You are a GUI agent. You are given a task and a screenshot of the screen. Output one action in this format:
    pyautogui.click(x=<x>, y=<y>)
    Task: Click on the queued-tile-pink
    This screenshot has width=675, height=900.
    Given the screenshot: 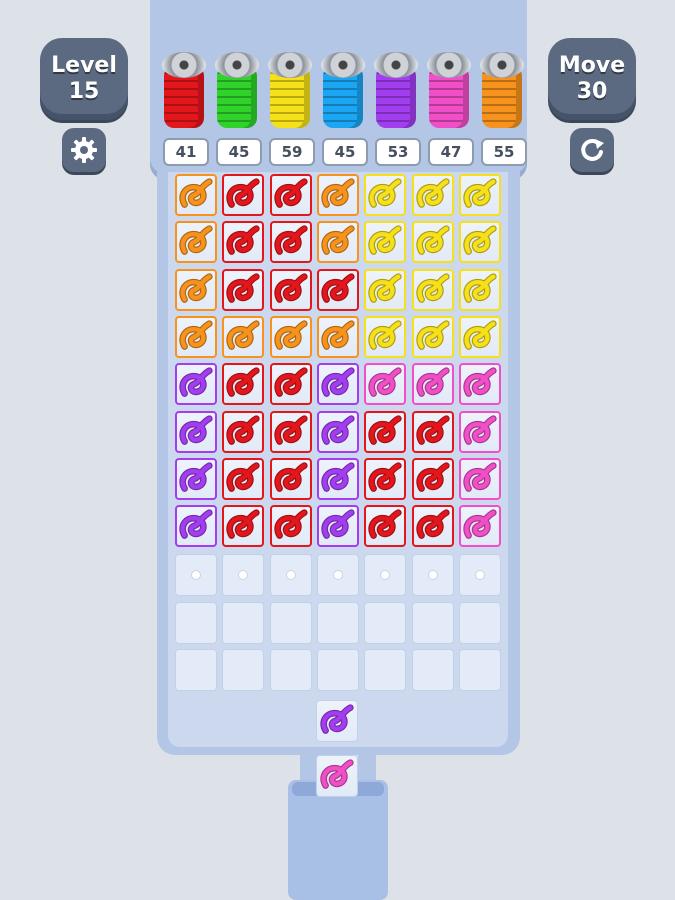 What is the action you would take?
    pyautogui.click(x=337, y=776)
    